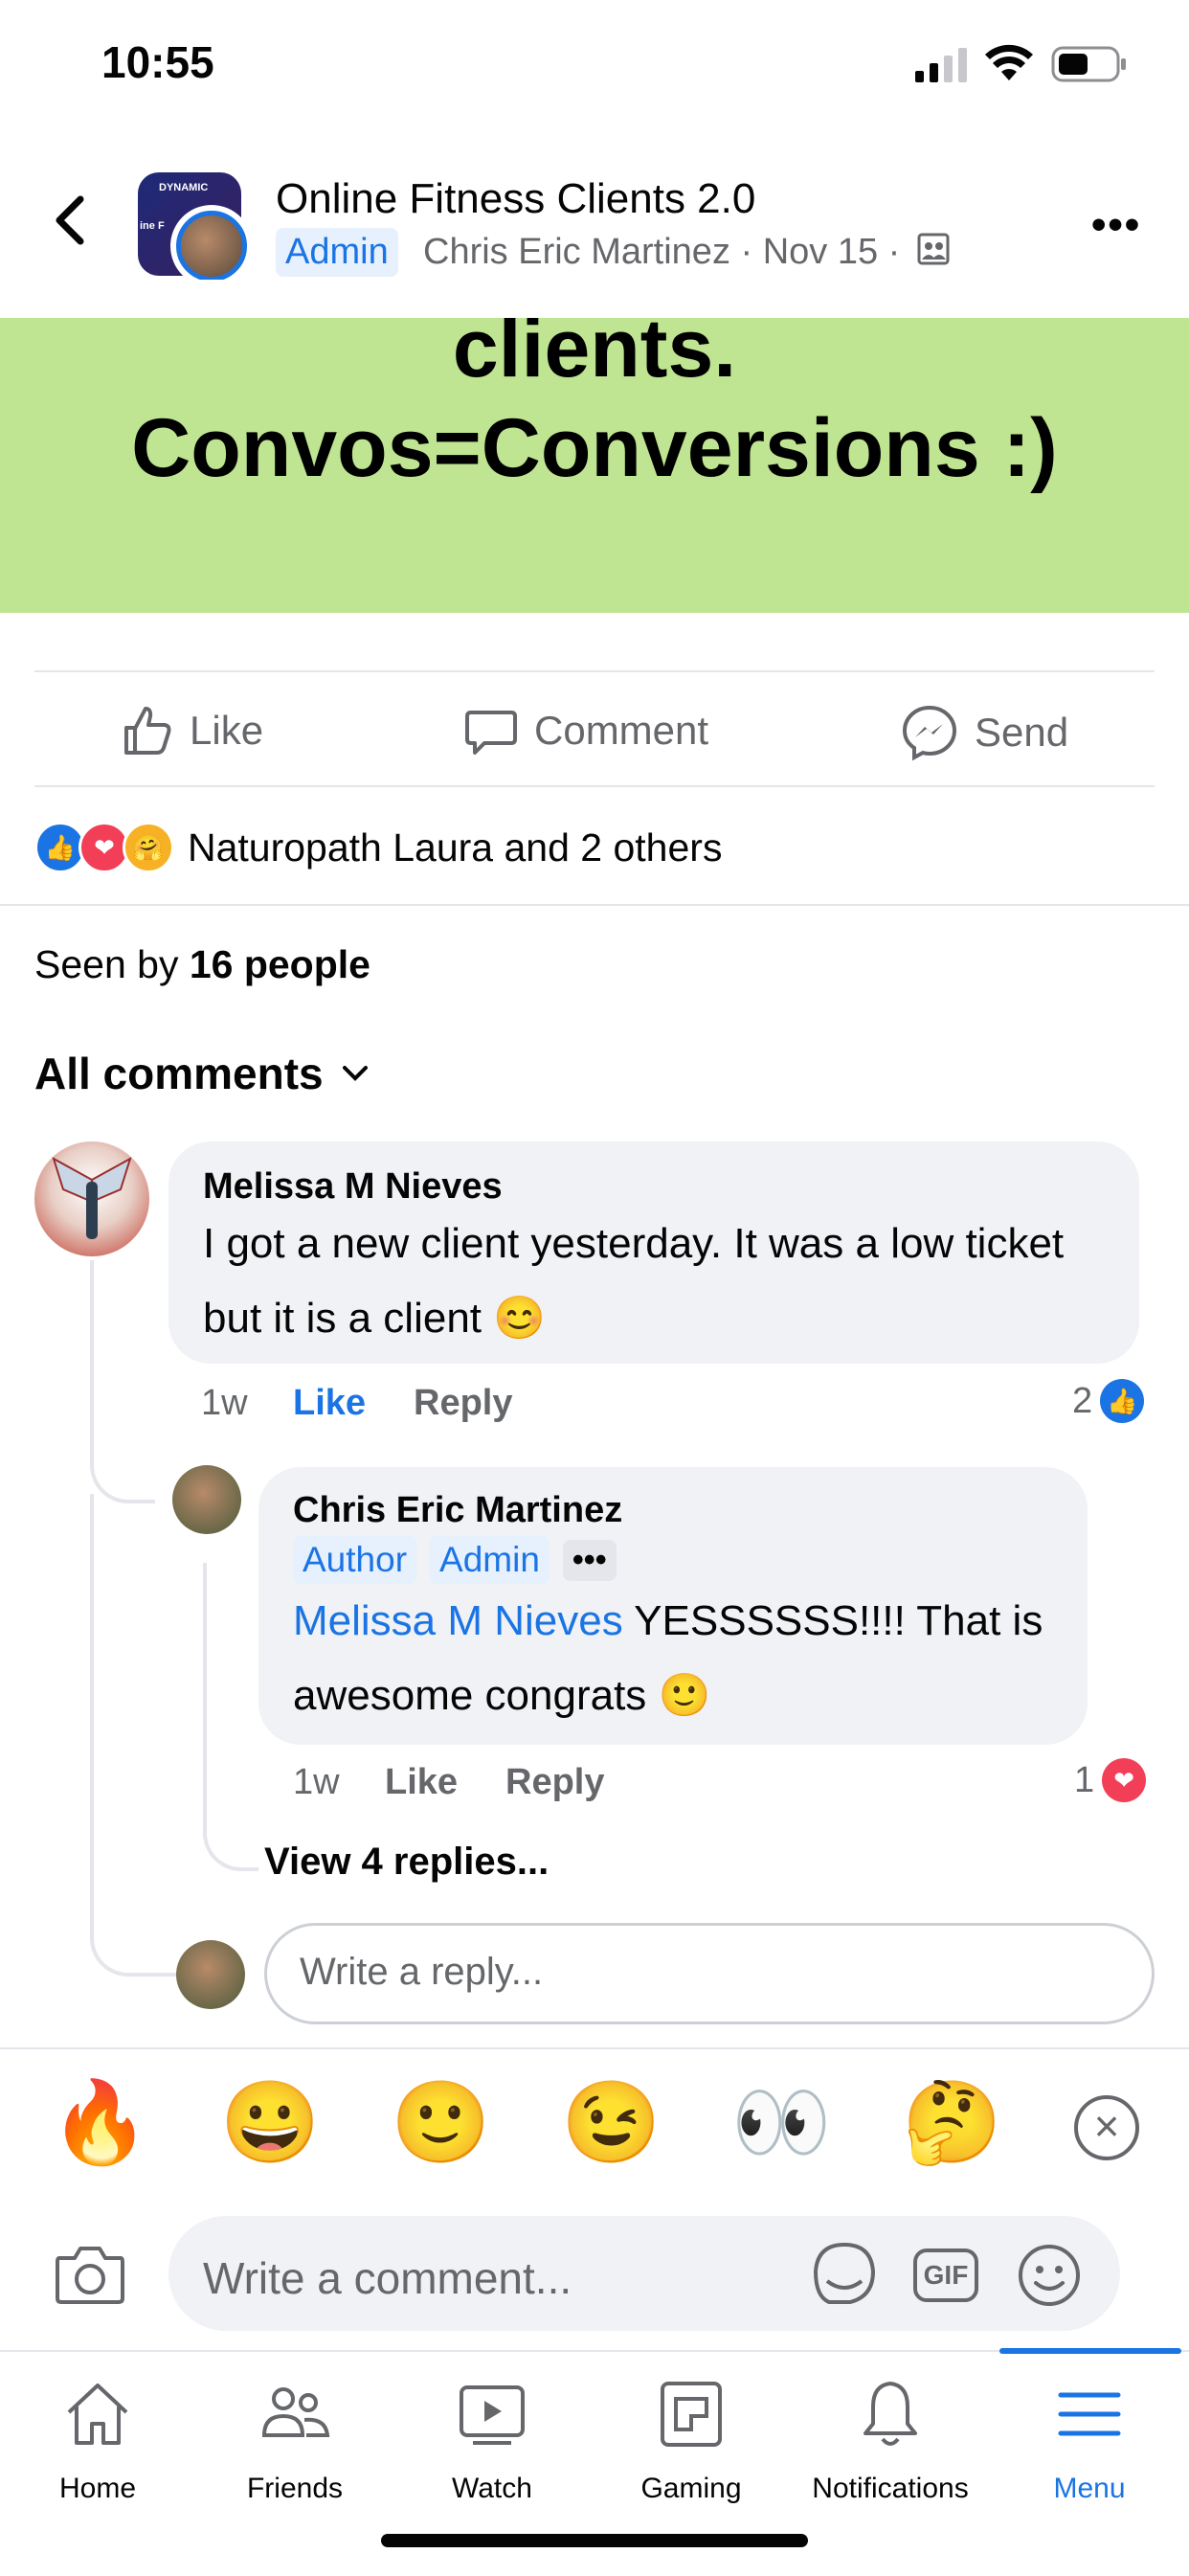 The height and width of the screenshot is (2576, 1189). I want to click on tab-notifications: Notifications, so click(890, 2438).